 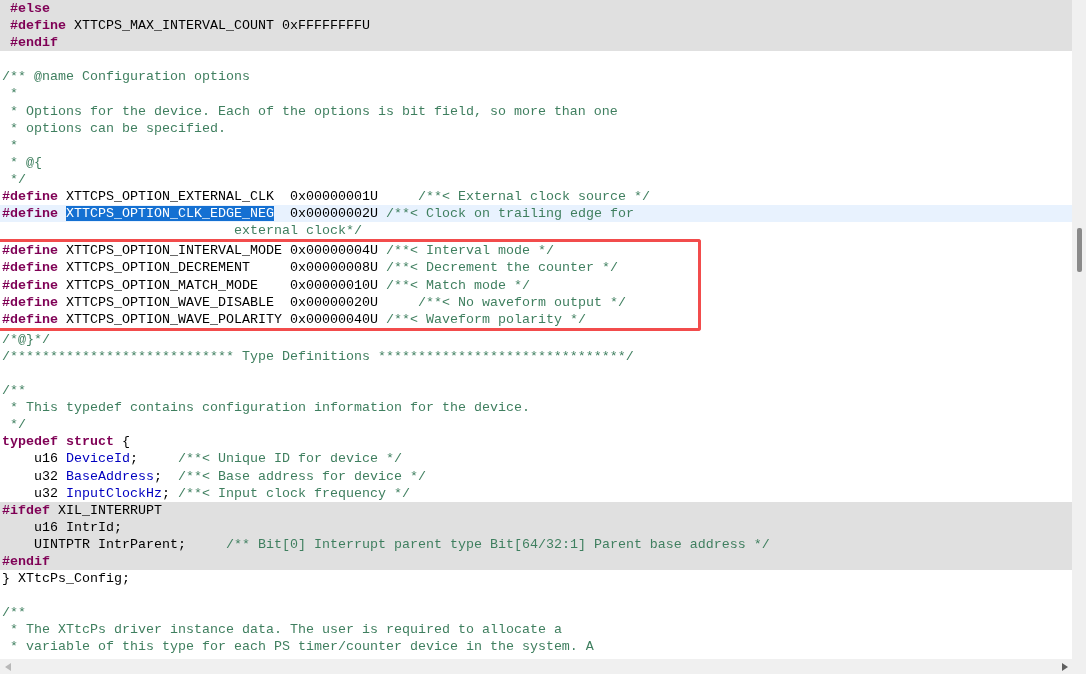 What do you see at coordinates (222, 285) in the screenshot?
I see `code-text: XTTCPS_OPTION_MATCH_MODE 0x00000010U` at bounding box center [222, 285].